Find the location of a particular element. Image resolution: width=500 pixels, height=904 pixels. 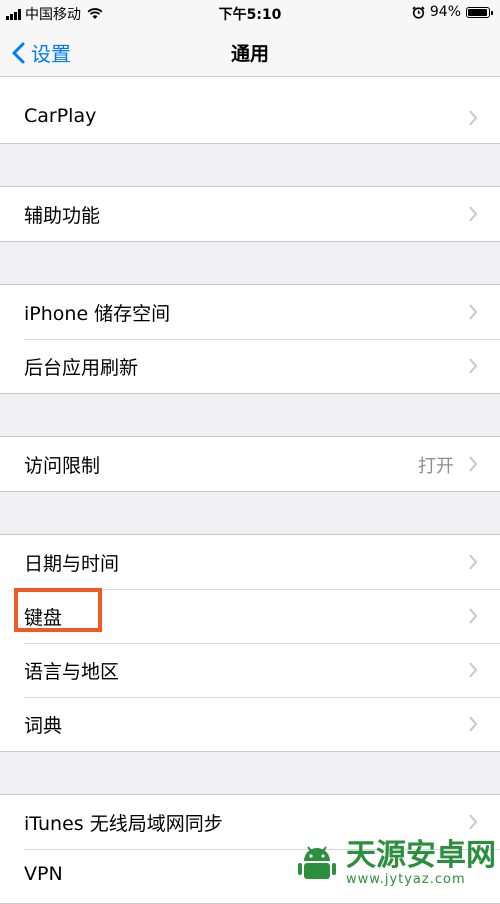

row-background-refresh: 后台应用刷新 is located at coordinates (250, 366).